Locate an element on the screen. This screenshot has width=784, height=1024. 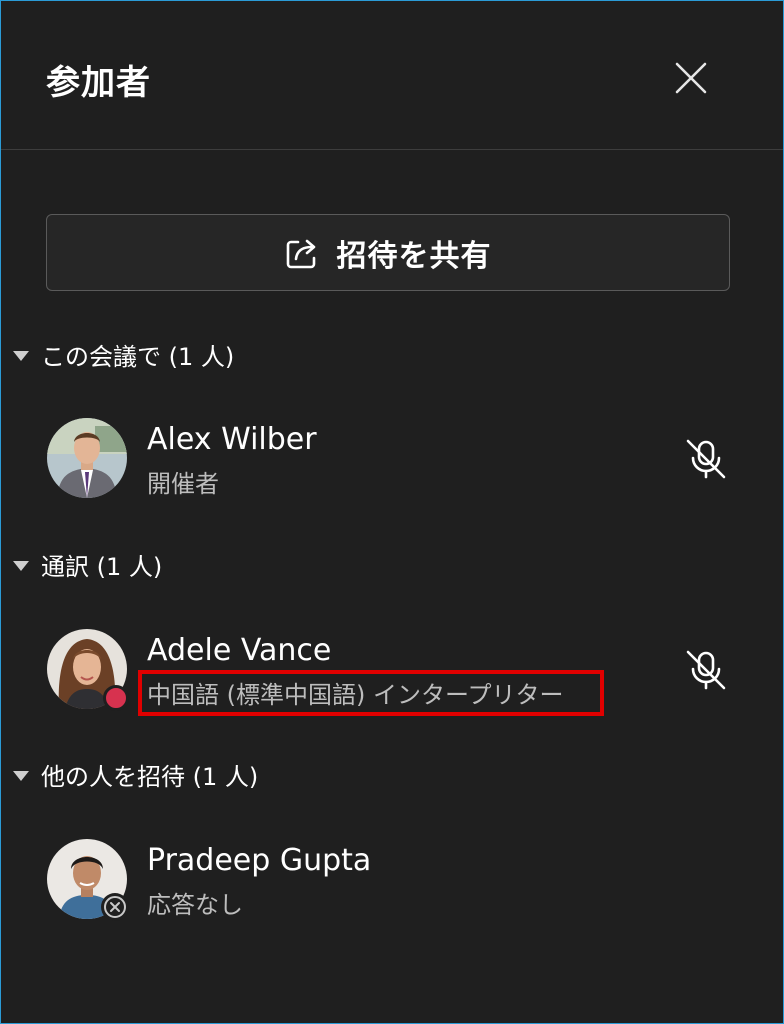
section-label: 他の人を招待 (1 人) is located at coordinates (150, 777).